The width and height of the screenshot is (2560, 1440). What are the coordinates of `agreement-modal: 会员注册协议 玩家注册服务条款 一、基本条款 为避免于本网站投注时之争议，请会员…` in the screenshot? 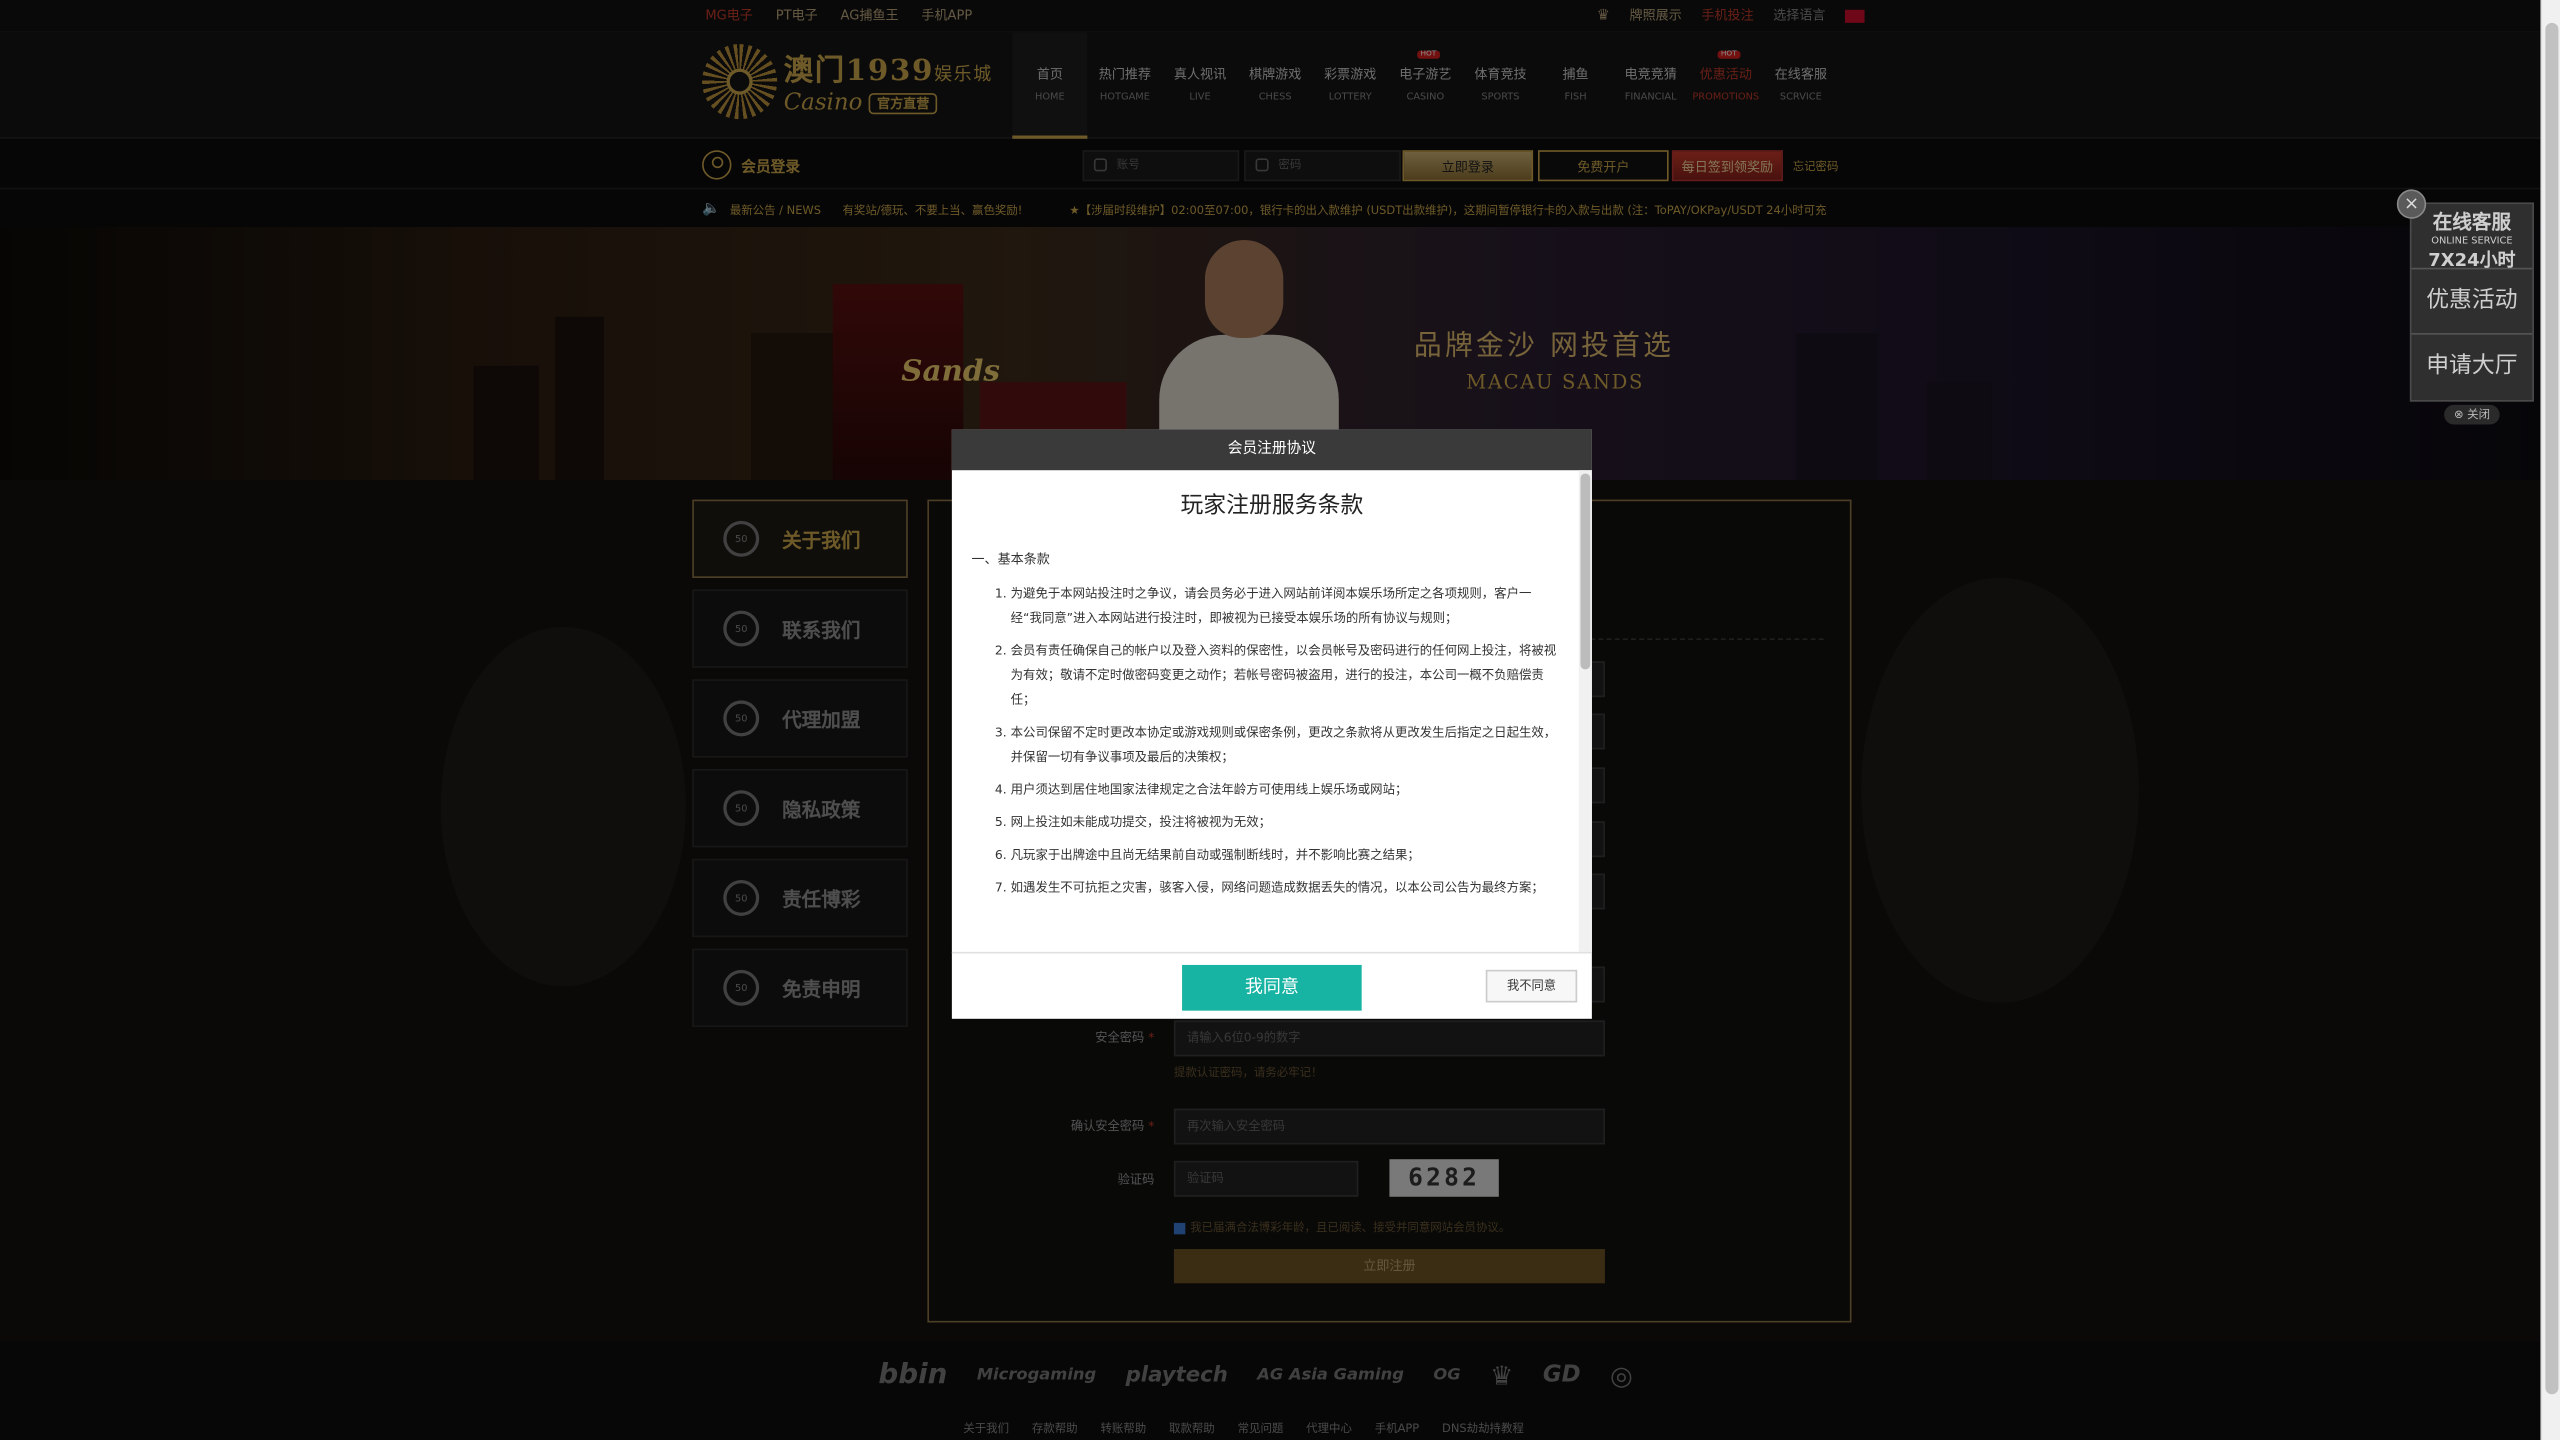 It's located at (1271, 724).